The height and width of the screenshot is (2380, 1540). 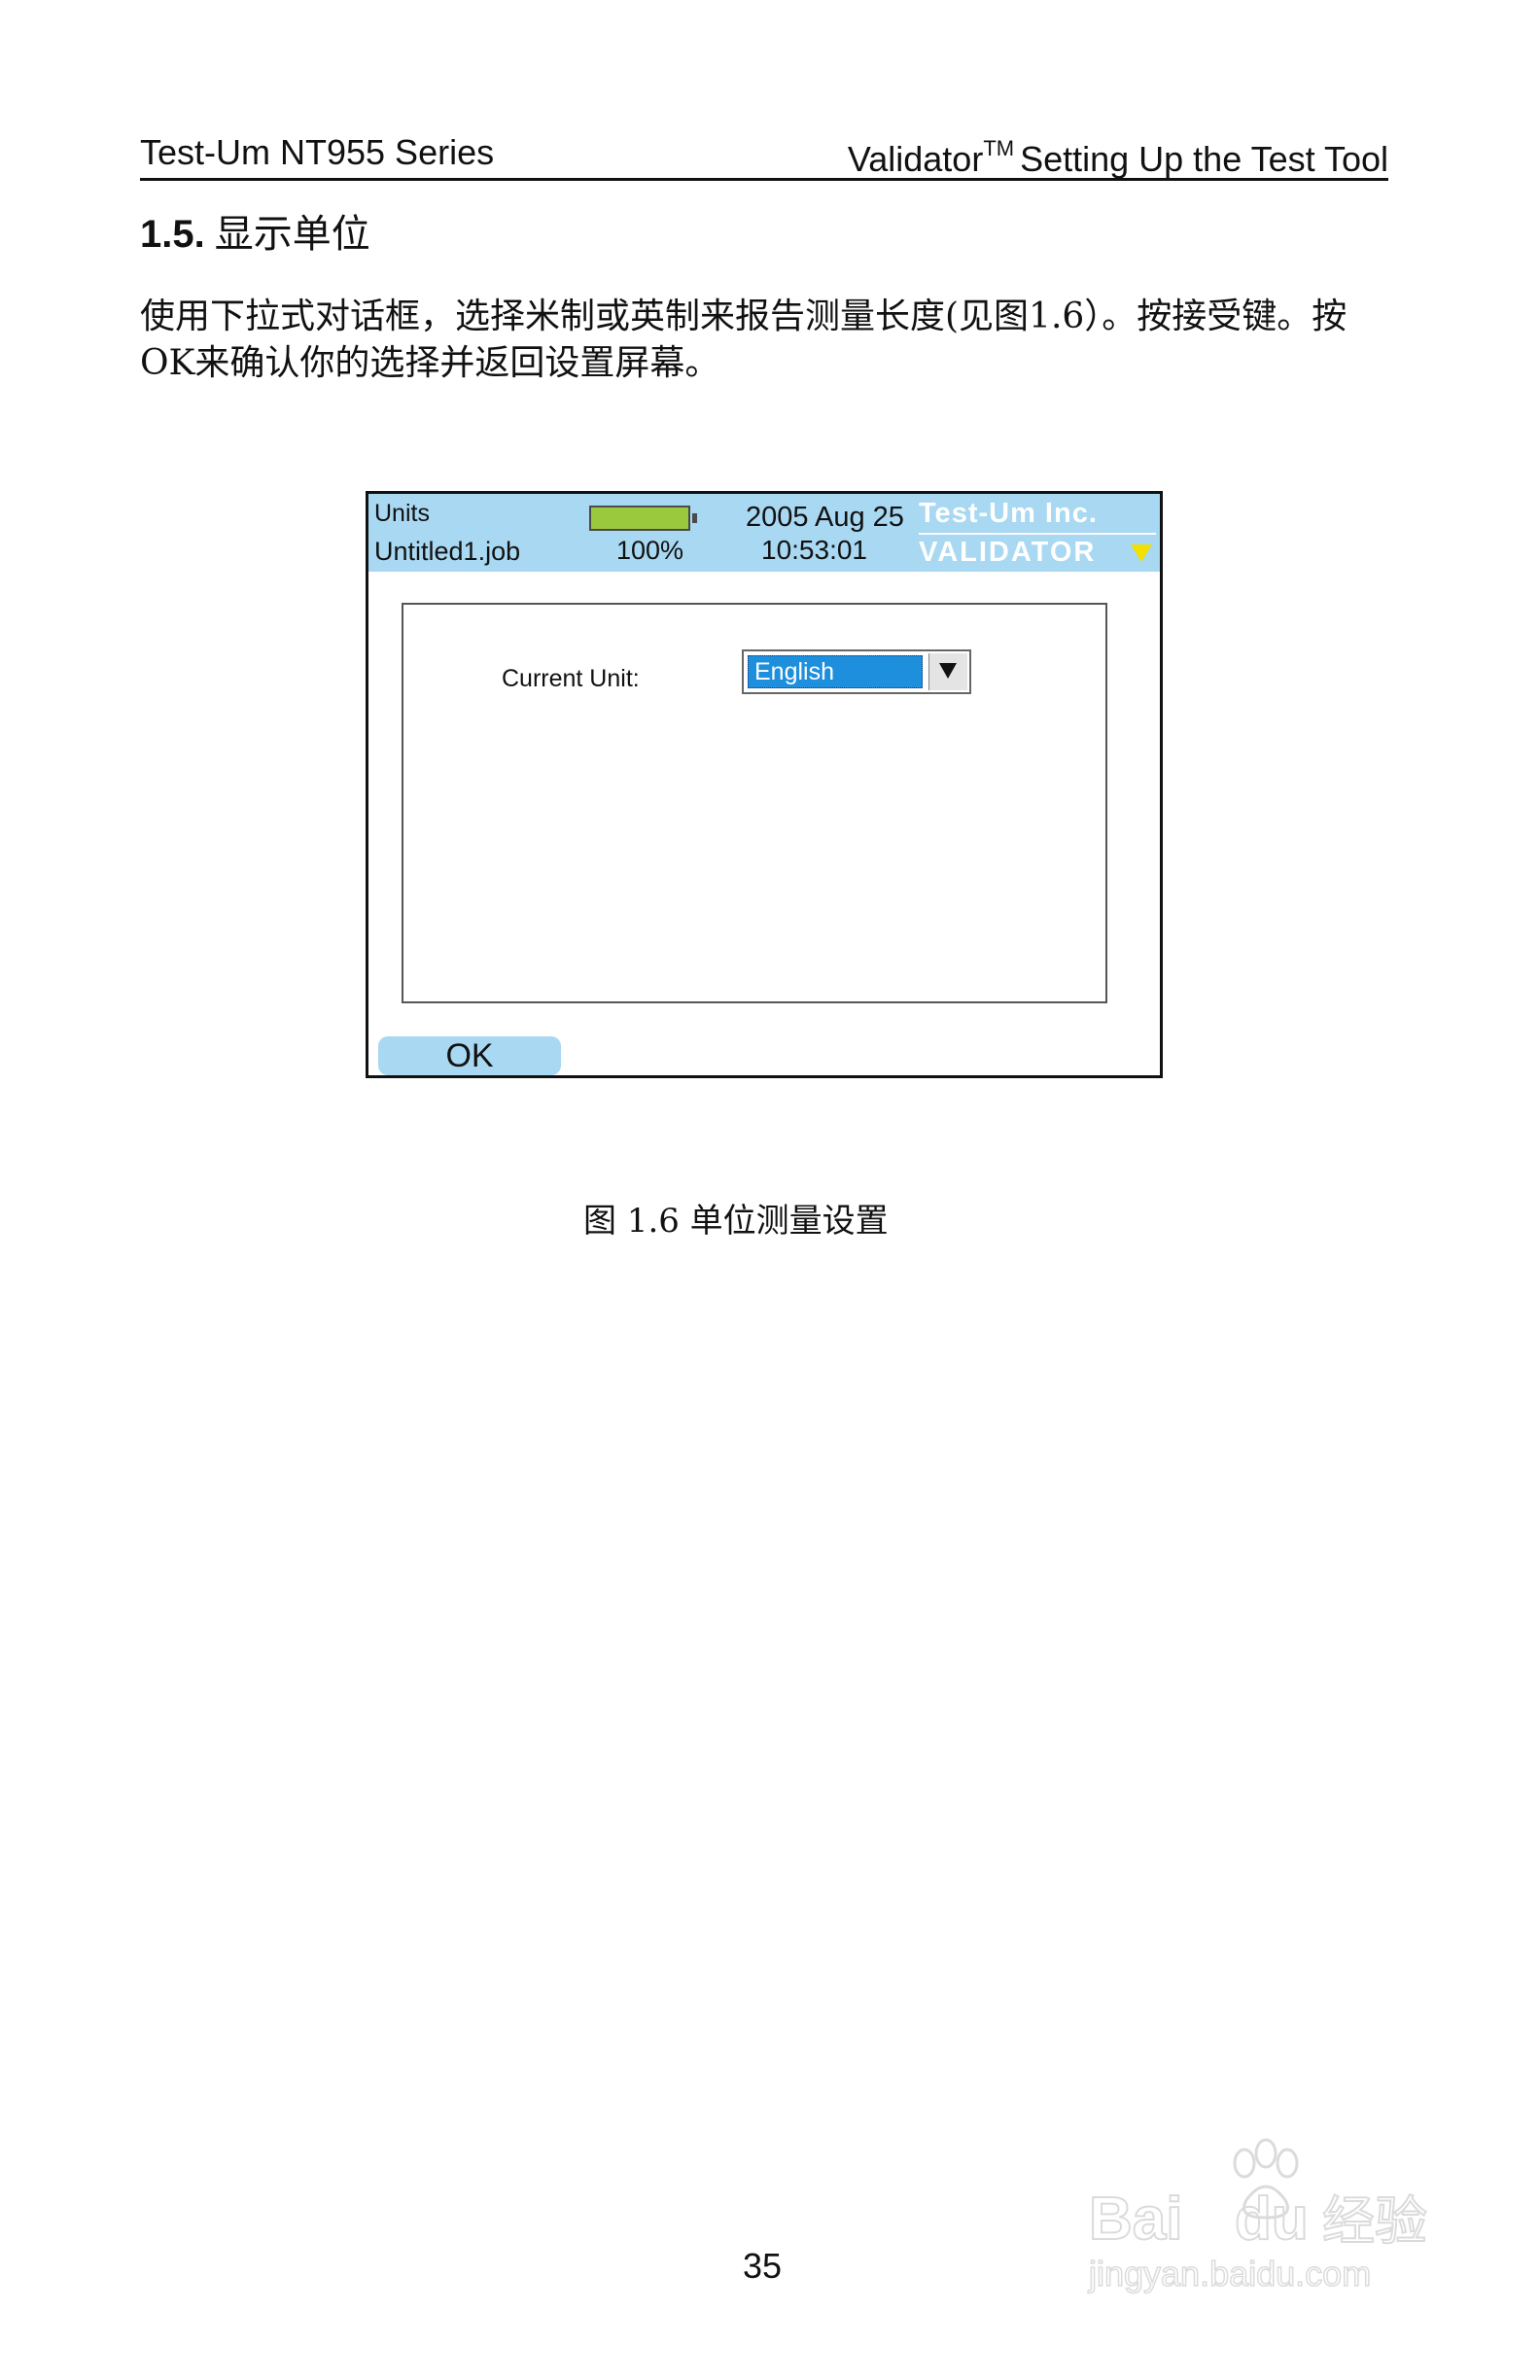 What do you see at coordinates (754, 803) in the screenshot?
I see `settings-panel: Current Unit: English` at bounding box center [754, 803].